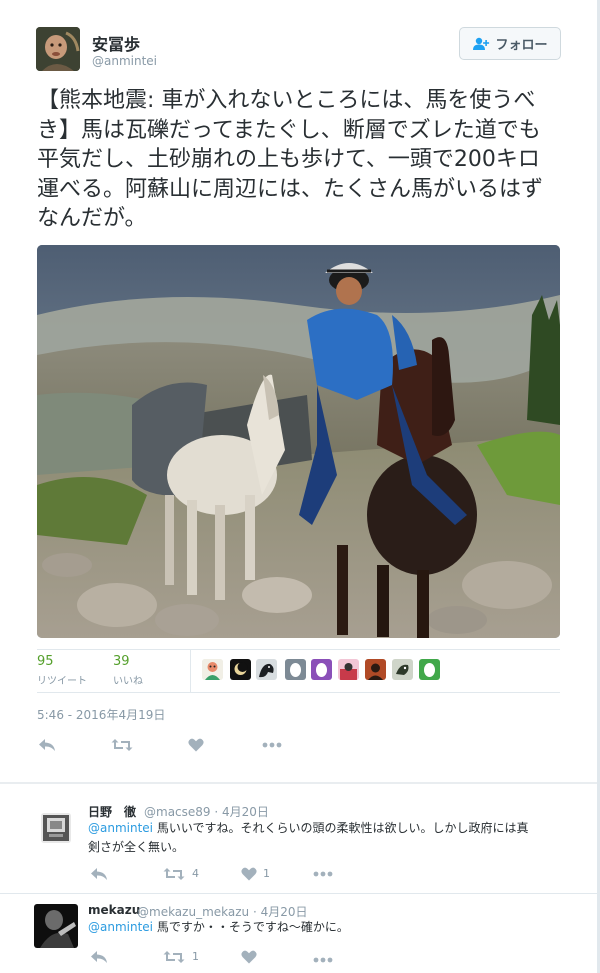 Image resolution: width=600 pixels, height=973 pixels. What do you see at coordinates (58, 49) in the screenshot?
I see `author-avatar` at bounding box center [58, 49].